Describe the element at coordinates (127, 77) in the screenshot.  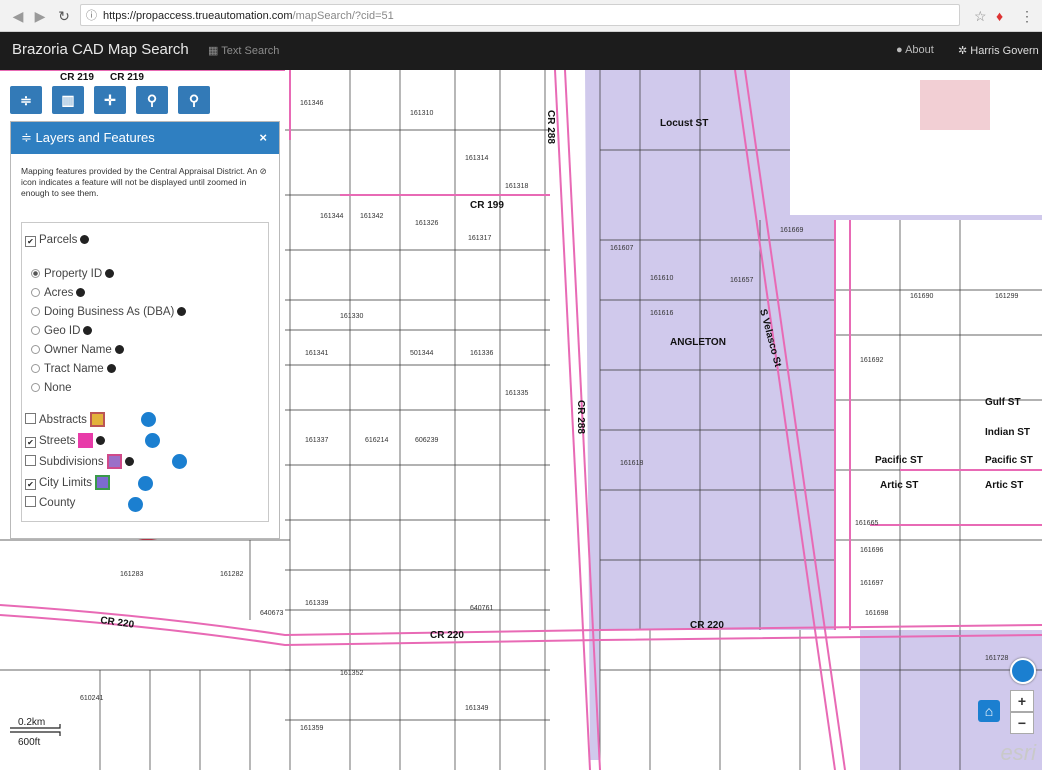
I see `street-label-cr219-b: CR 219` at that location.